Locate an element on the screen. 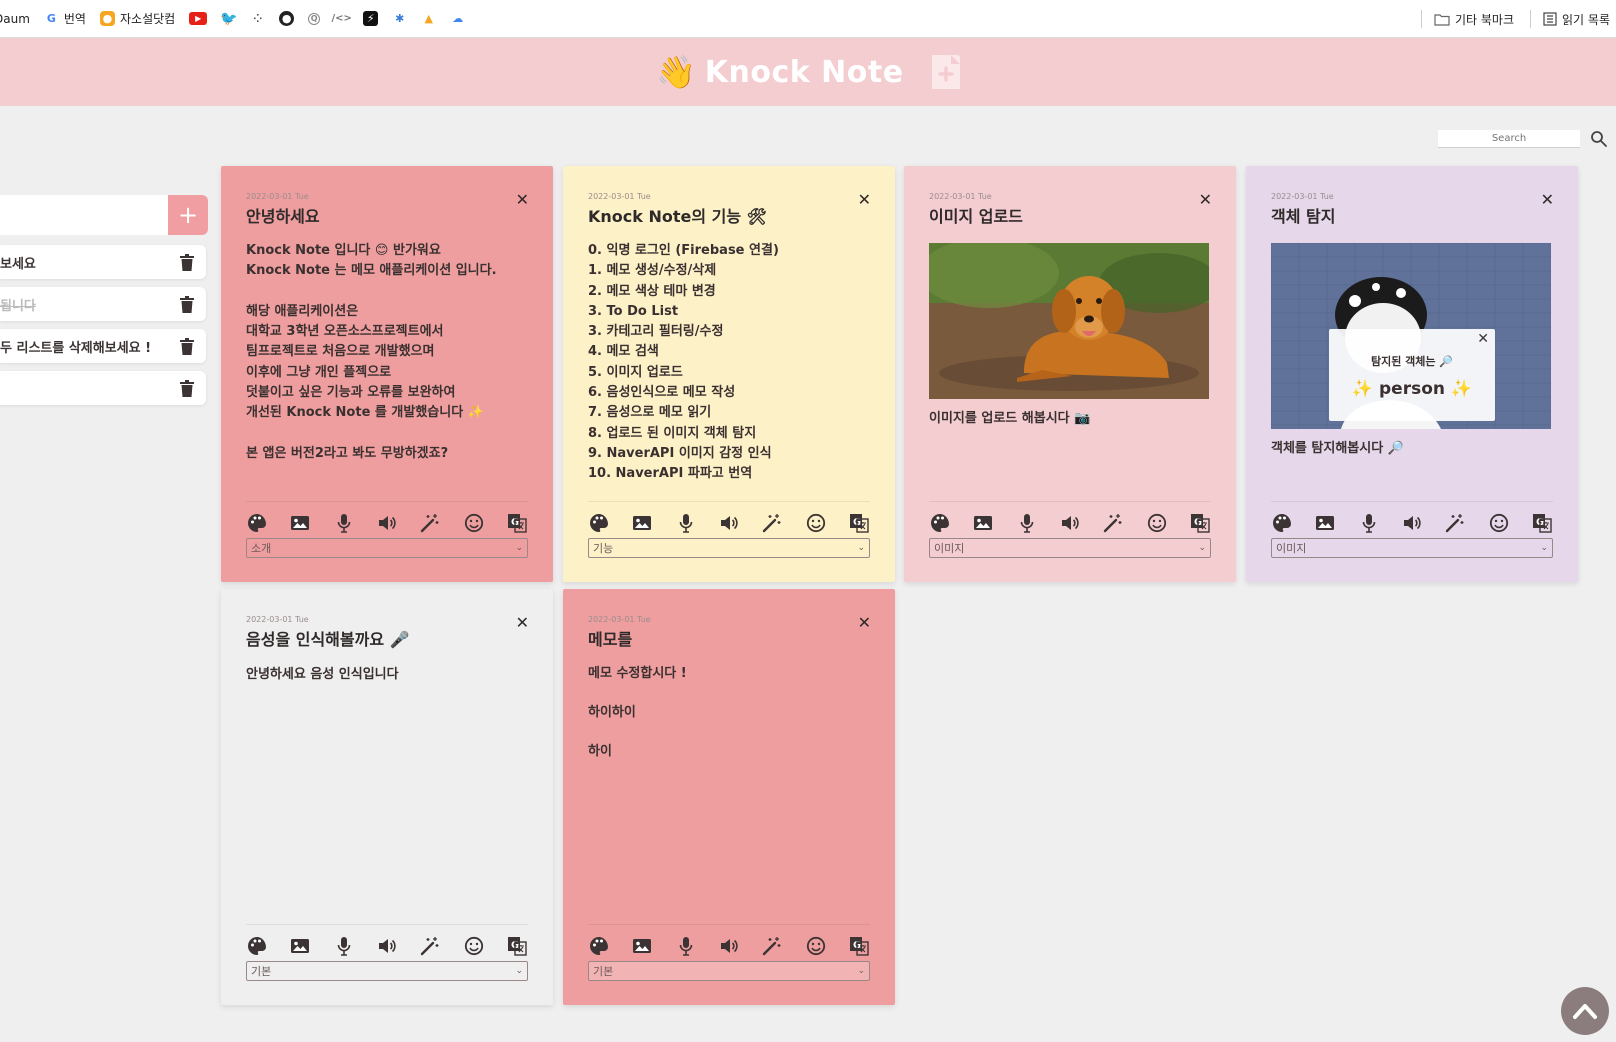  image-caption: 이미지를 업로드 해봅시다 📷 is located at coordinates (1070, 416).